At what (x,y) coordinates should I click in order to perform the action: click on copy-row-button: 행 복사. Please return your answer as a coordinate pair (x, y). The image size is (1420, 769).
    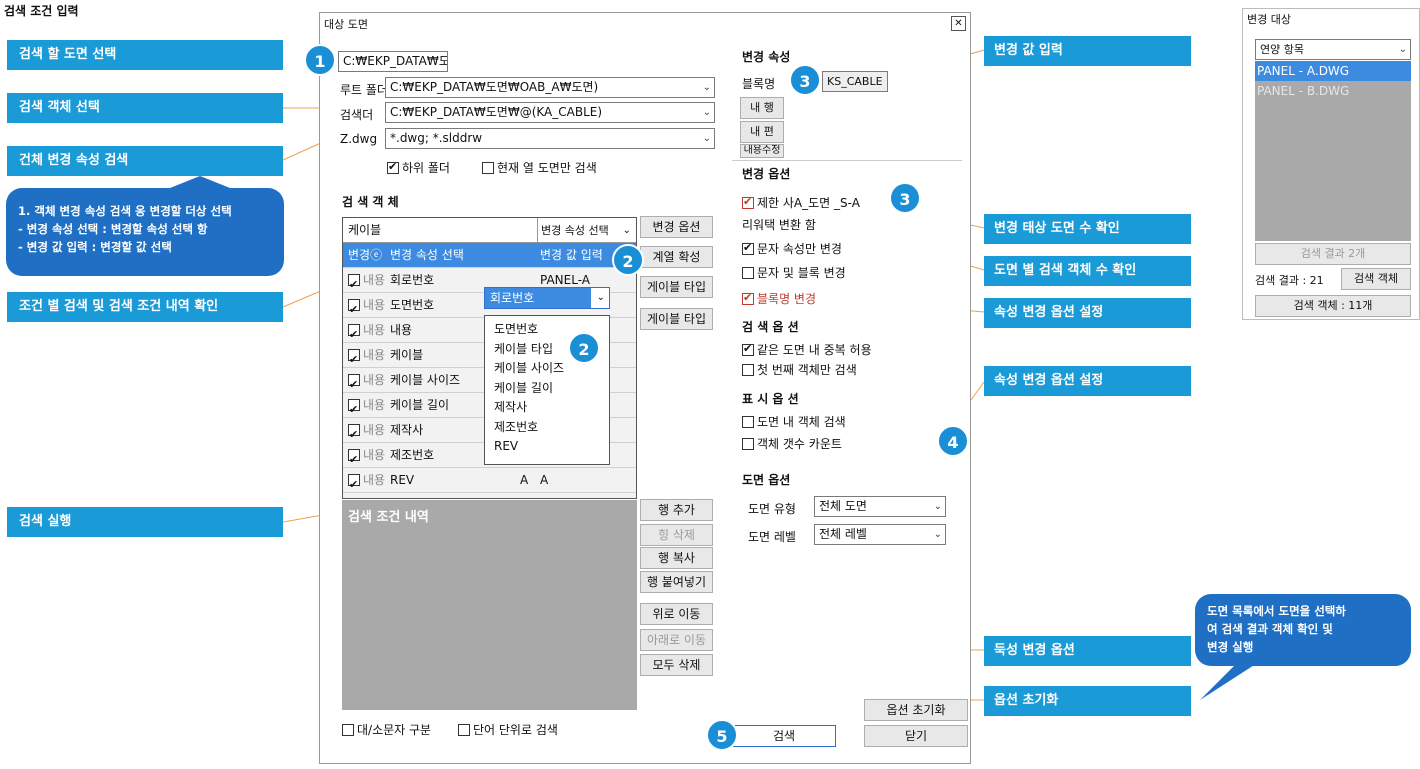
    Looking at the image, I should click on (676, 558).